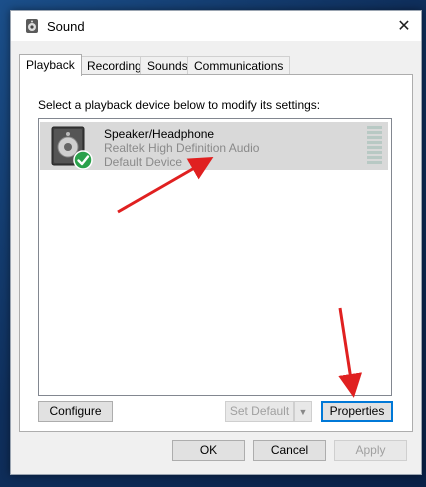 The height and width of the screenshot is (487, 426). What do you see at coordinates (239, 65) in the screenshot?
I see `tab-communications: Communications` at bounding box center [239, 65].